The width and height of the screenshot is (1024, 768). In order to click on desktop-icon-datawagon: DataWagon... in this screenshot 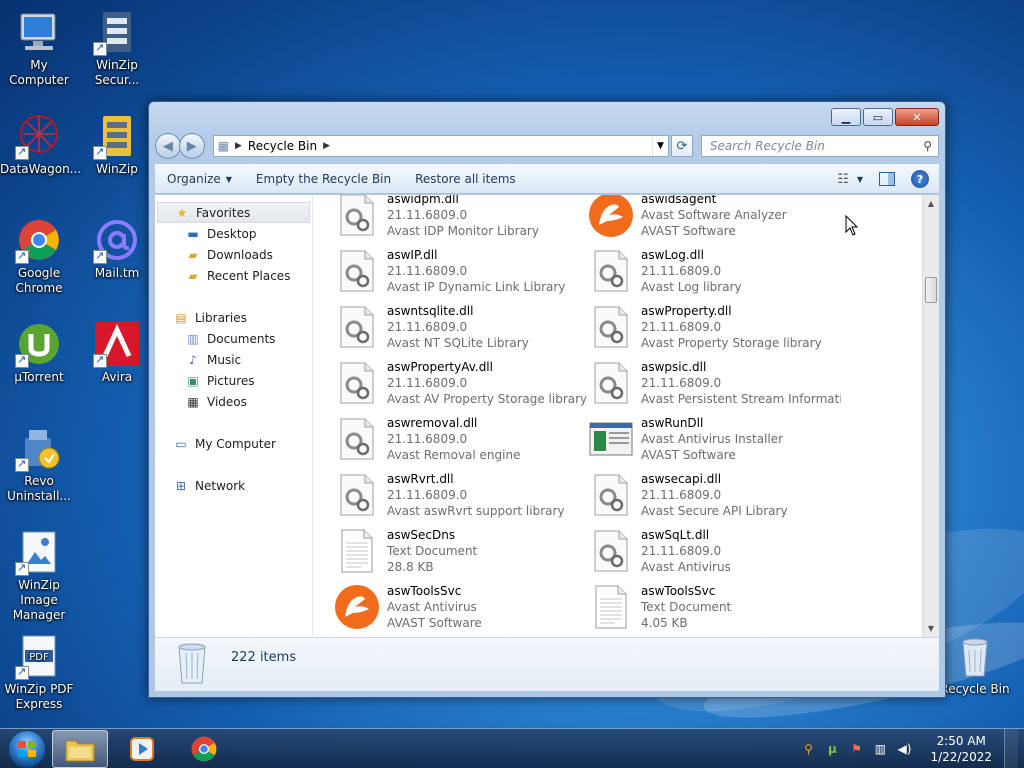, I will do `click(40, 144)`.